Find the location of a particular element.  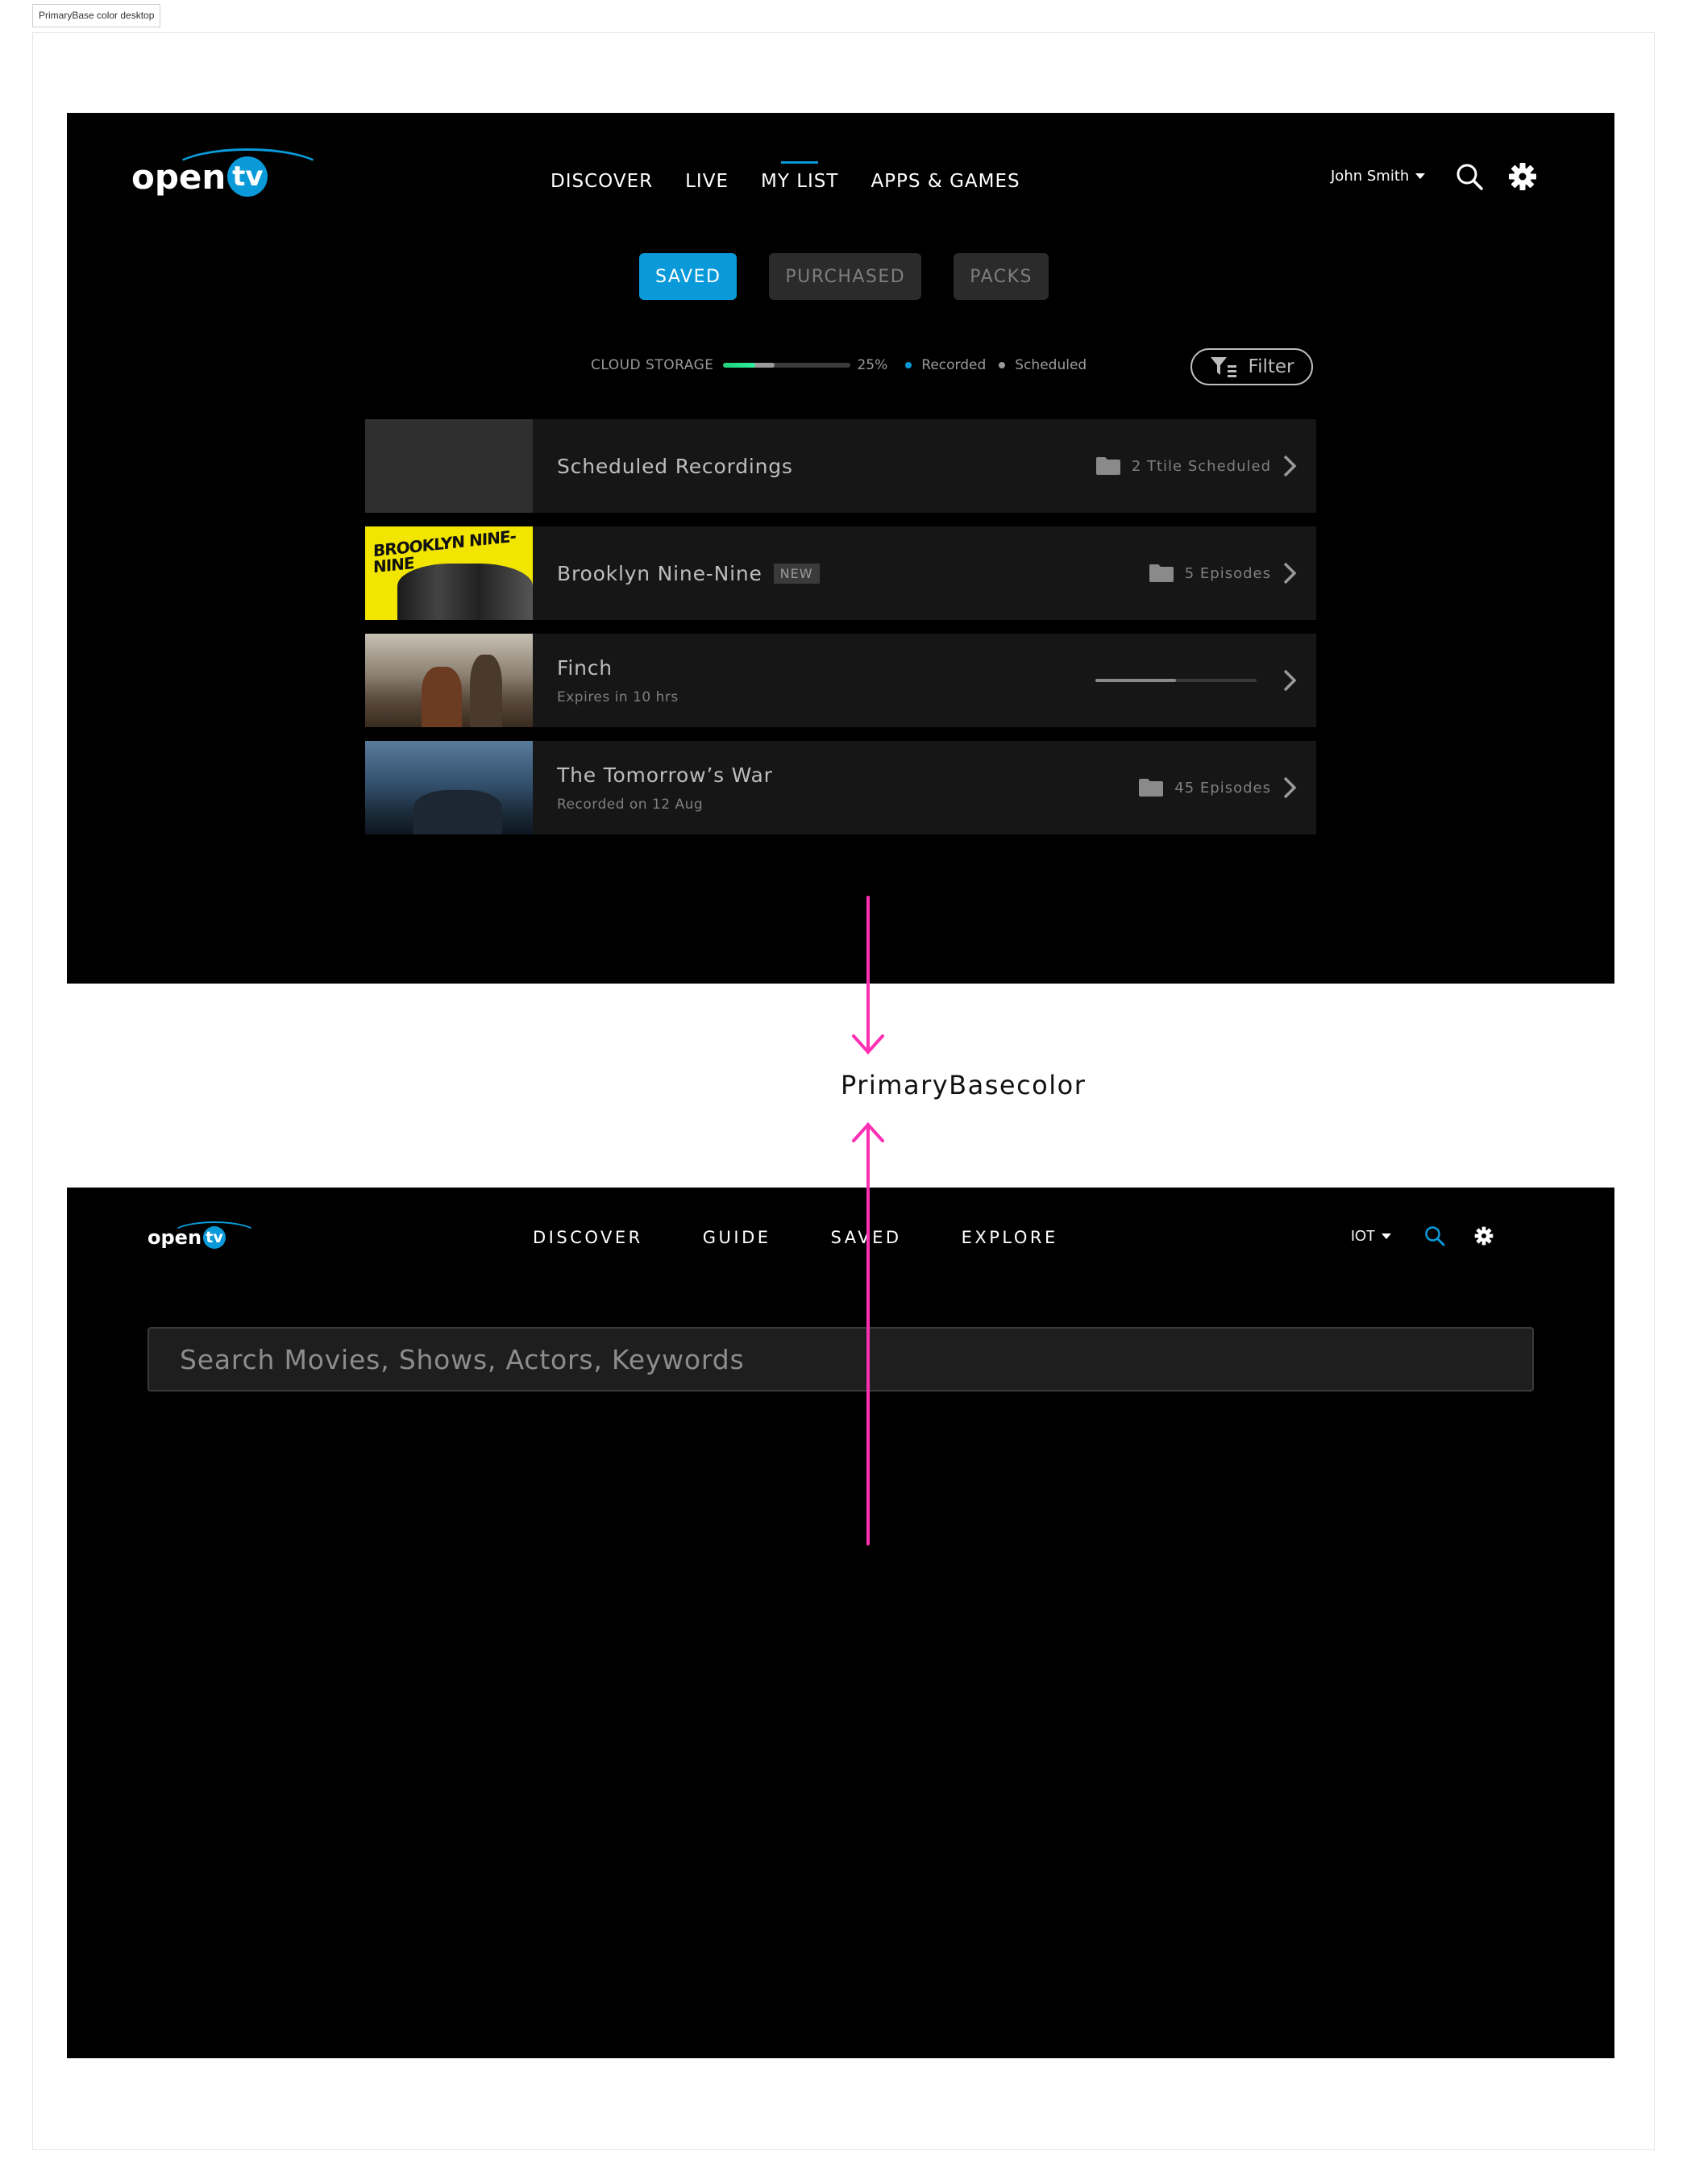

row-meta: 5 Episodes is located at coordinates (1228, 573).